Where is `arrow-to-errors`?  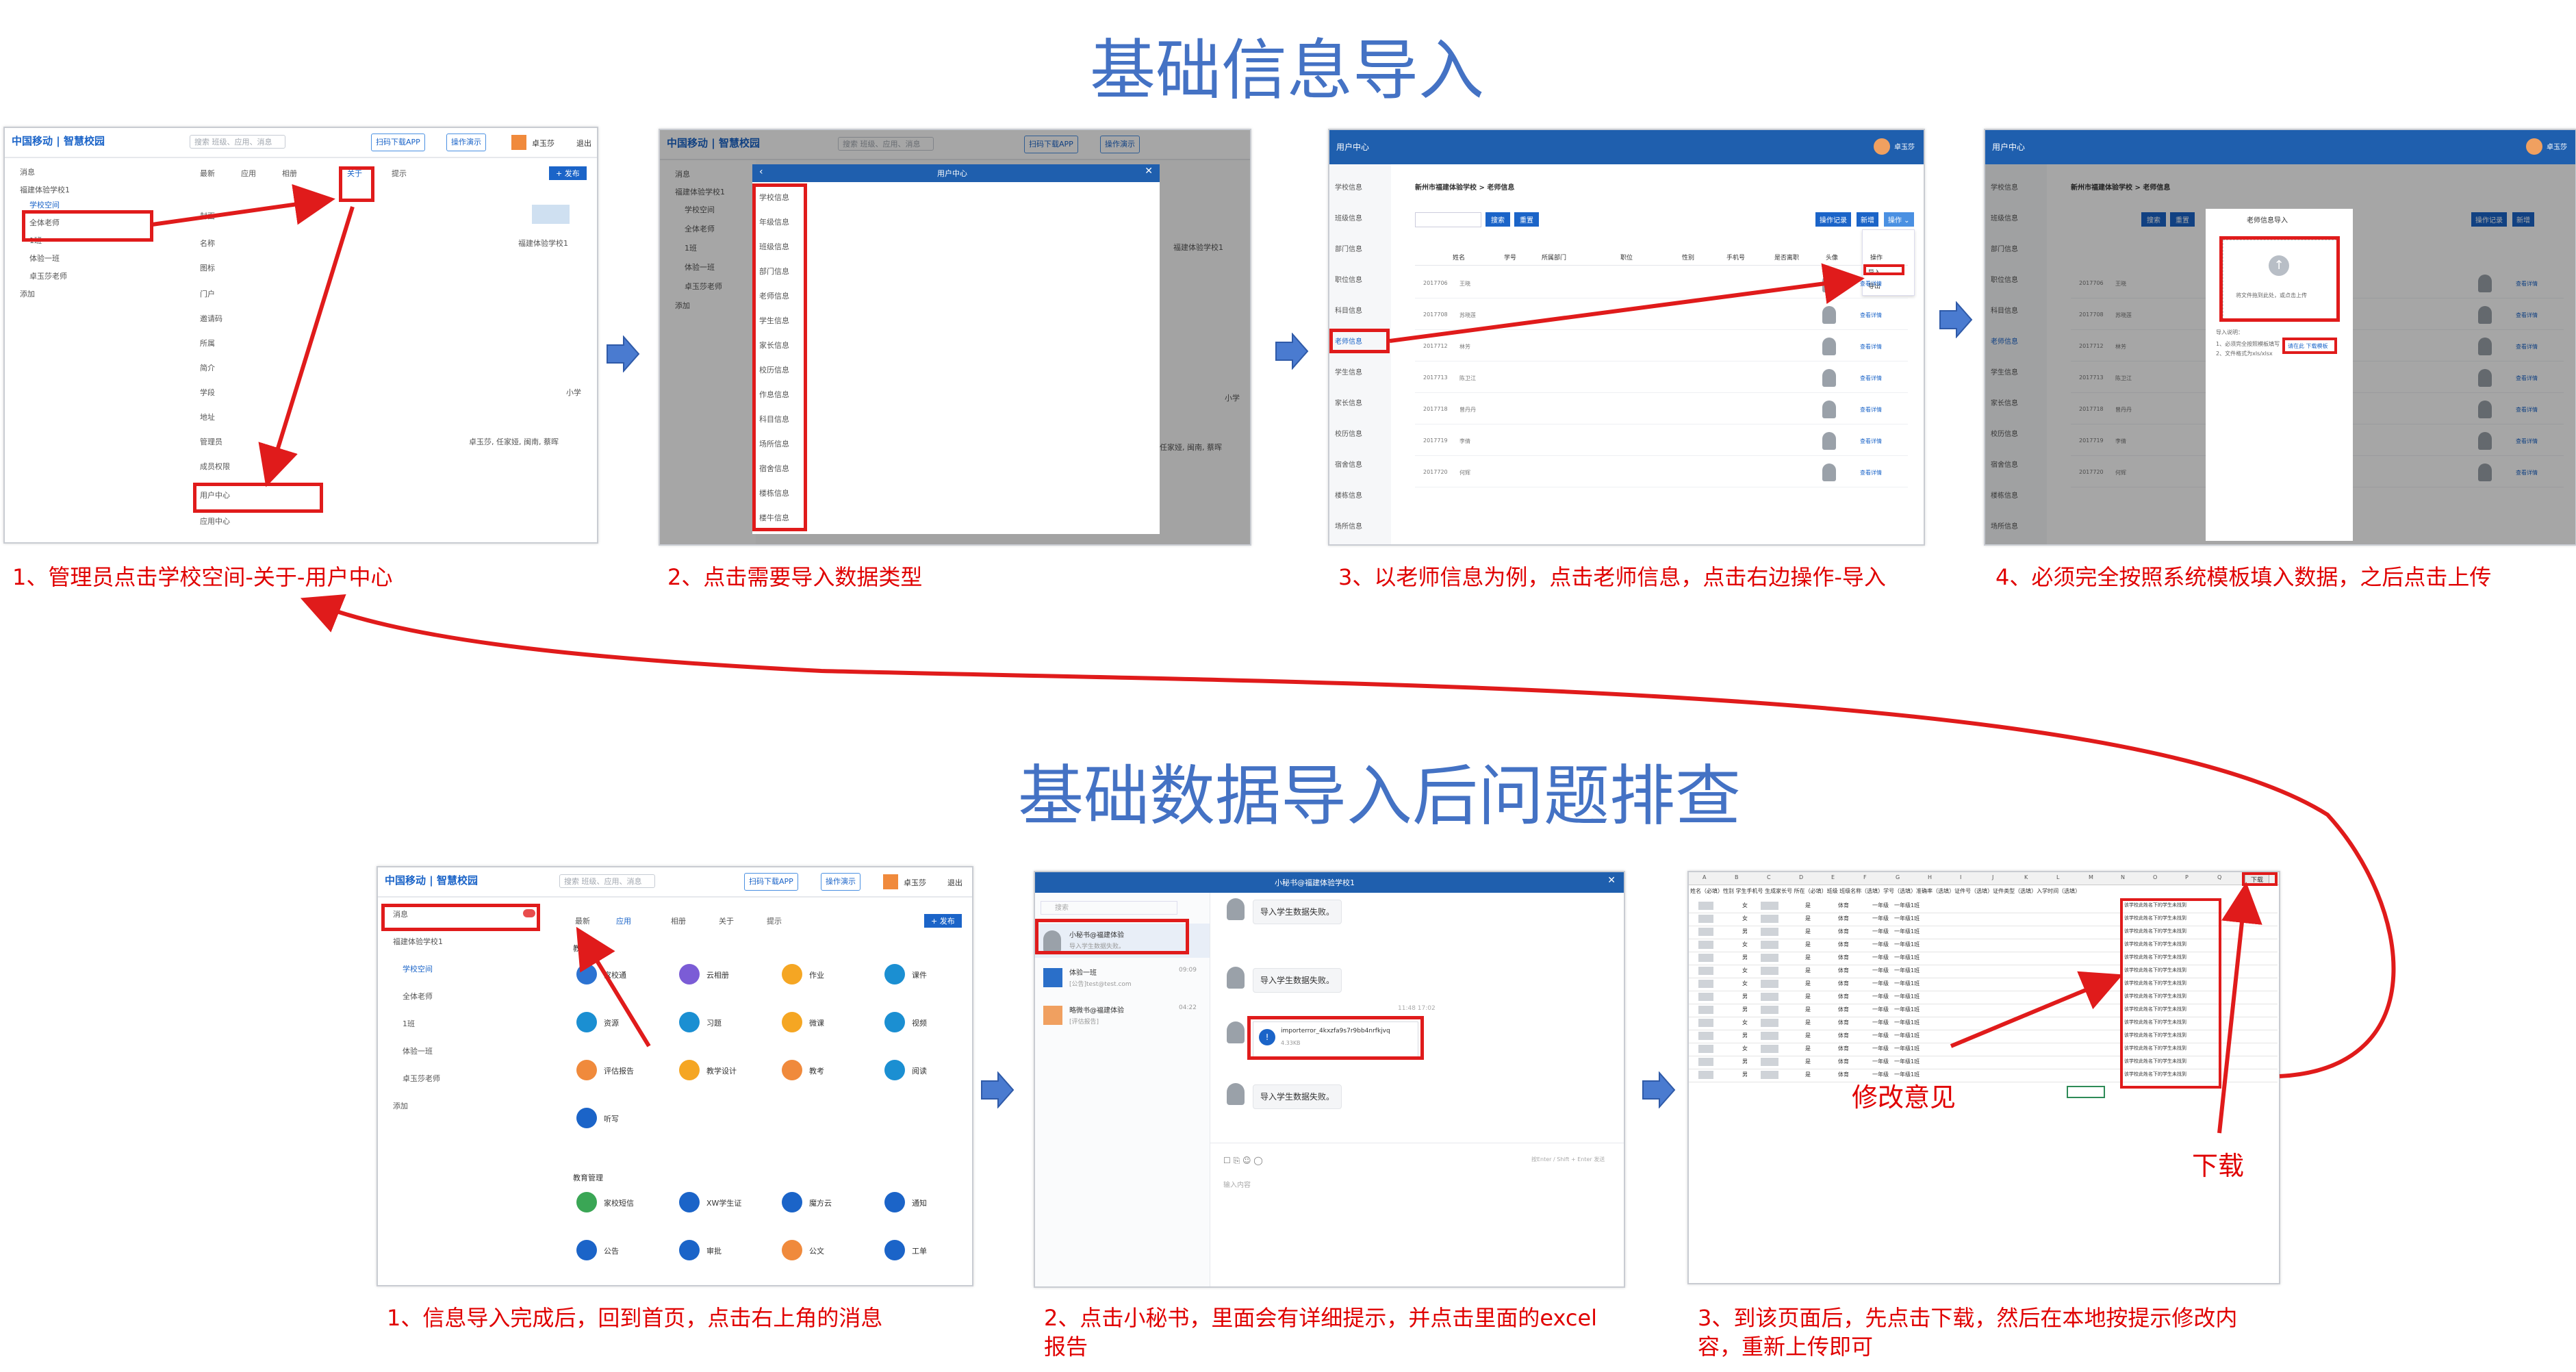 arrow-to-errors is located at coordinates (2037, 1009).